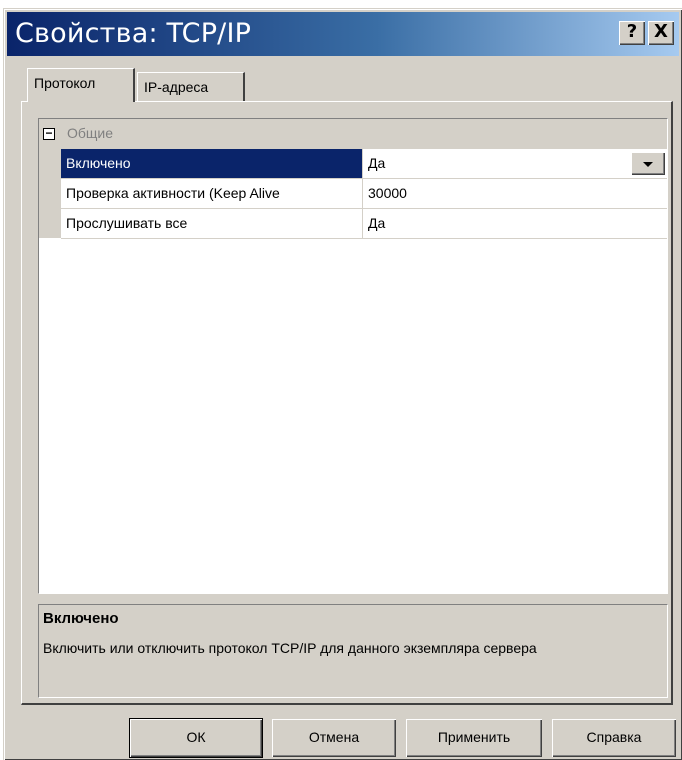  Describe the element at coordinates (614, 738) in the screenshot. I see `help-button: Справка` at that location.